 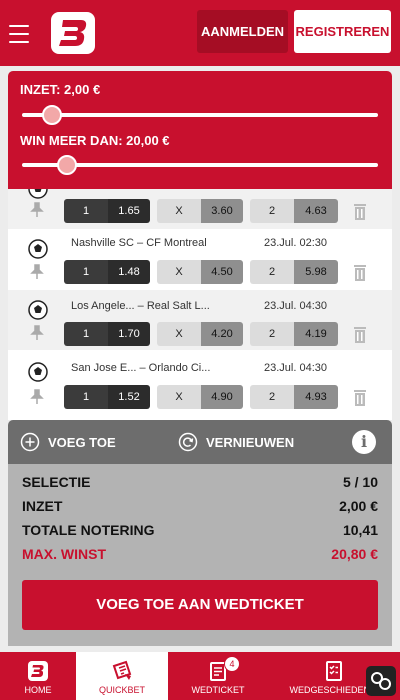 I want to click on summary-stake-row: INZET 2,00 €, so click(x=200, y=506).